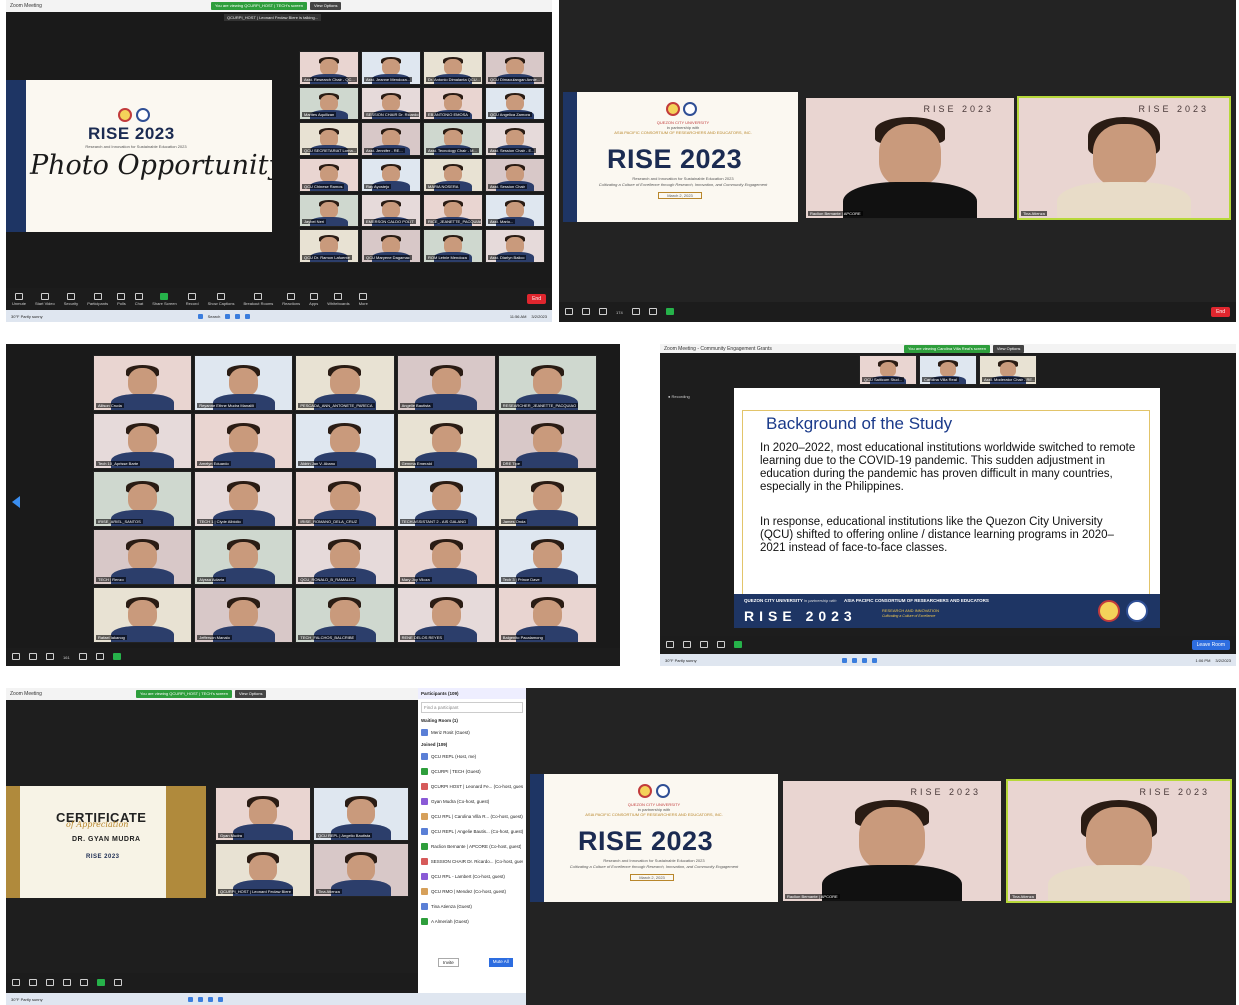  Describe the element at coordinates (446, 557) in the screenshot. I see `participant-tile: Mary Joy Viloza` at that location.